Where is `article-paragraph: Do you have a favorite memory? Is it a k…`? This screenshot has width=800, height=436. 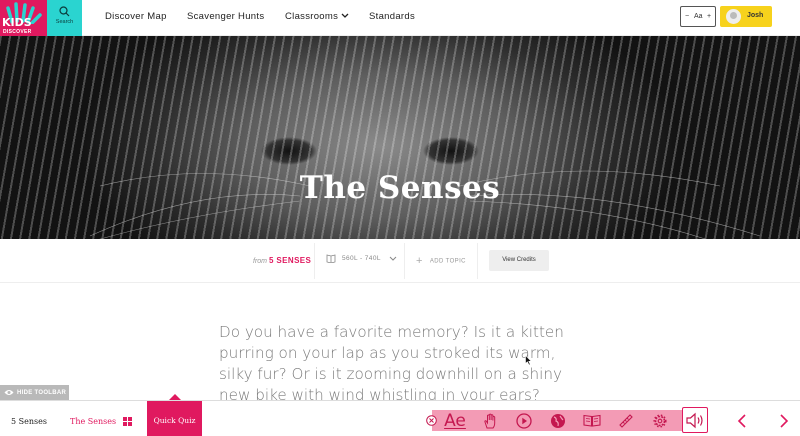 article-paragraph: Do you have a favorite memory? Is it a k… is located at coordinates (391, 363).